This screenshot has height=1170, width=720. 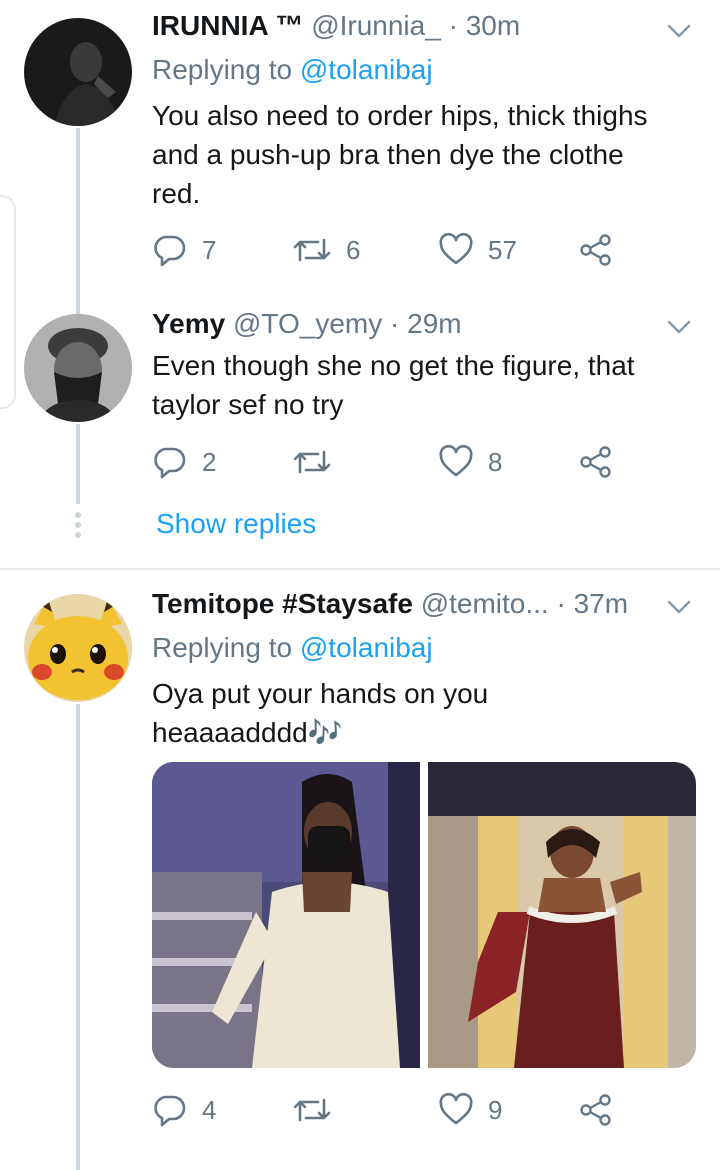 What do you see at coordinates (188, 323) in the screenshot?
I see `display-name: Yemy` at bounding box center [188, 323].